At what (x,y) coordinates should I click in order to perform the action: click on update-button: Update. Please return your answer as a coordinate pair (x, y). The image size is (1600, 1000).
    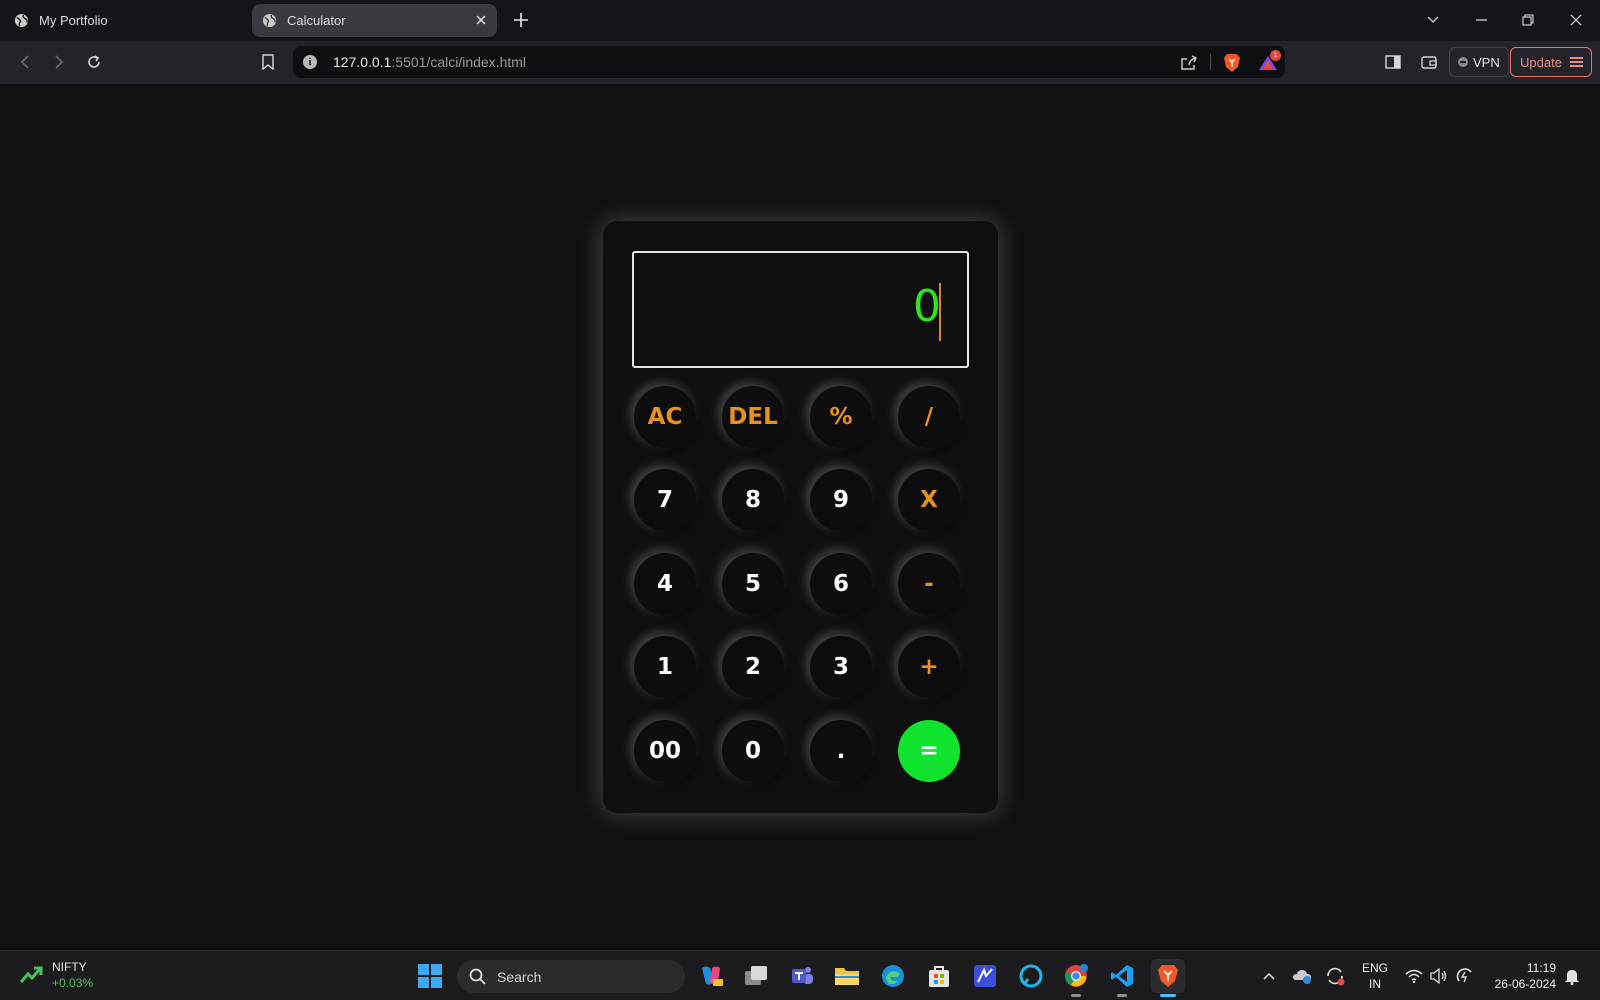
    Looking at the image, I should click on (1551, 62).